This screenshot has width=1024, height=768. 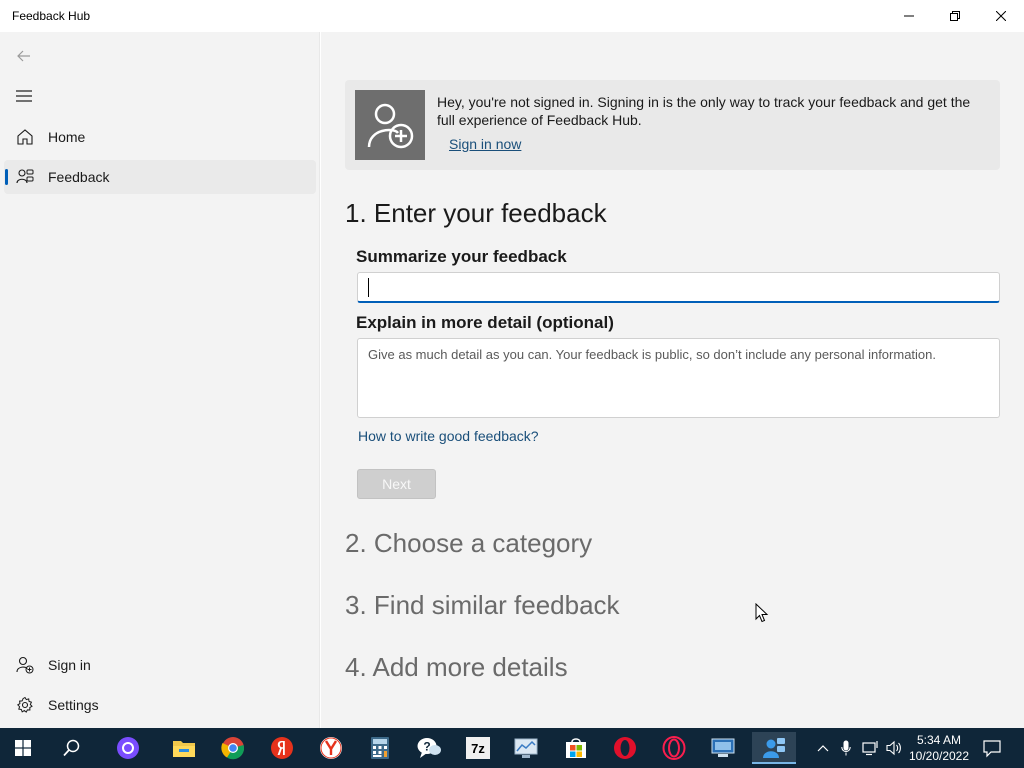 I want to click on taskbar-app-feedback-hub, so click(x=774, y=748).